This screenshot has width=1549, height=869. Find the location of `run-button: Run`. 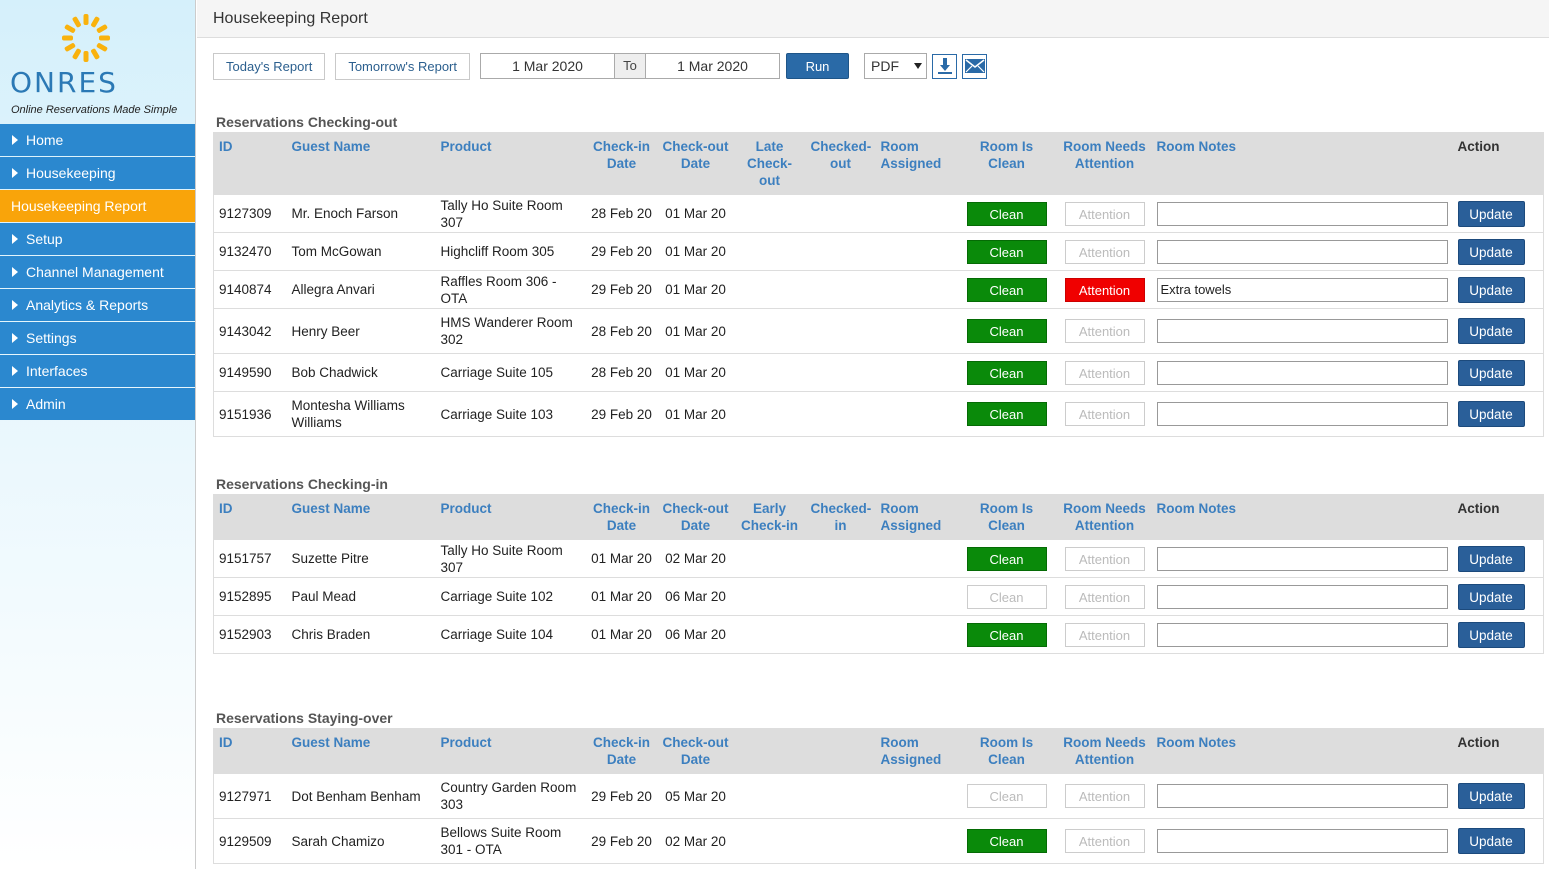

run-button: Run is located at coordinates (817, 66).